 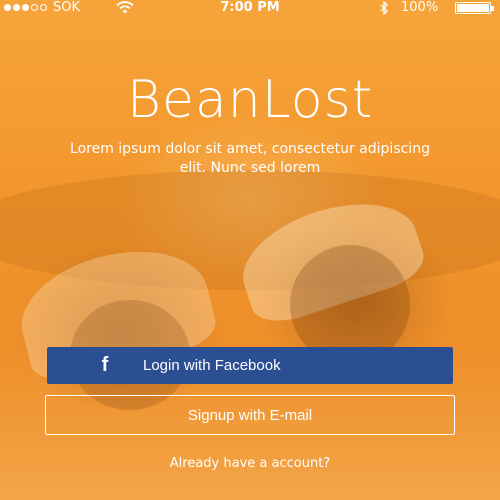 I want to click on bluetooth-icon, so click(x=384, y=8).